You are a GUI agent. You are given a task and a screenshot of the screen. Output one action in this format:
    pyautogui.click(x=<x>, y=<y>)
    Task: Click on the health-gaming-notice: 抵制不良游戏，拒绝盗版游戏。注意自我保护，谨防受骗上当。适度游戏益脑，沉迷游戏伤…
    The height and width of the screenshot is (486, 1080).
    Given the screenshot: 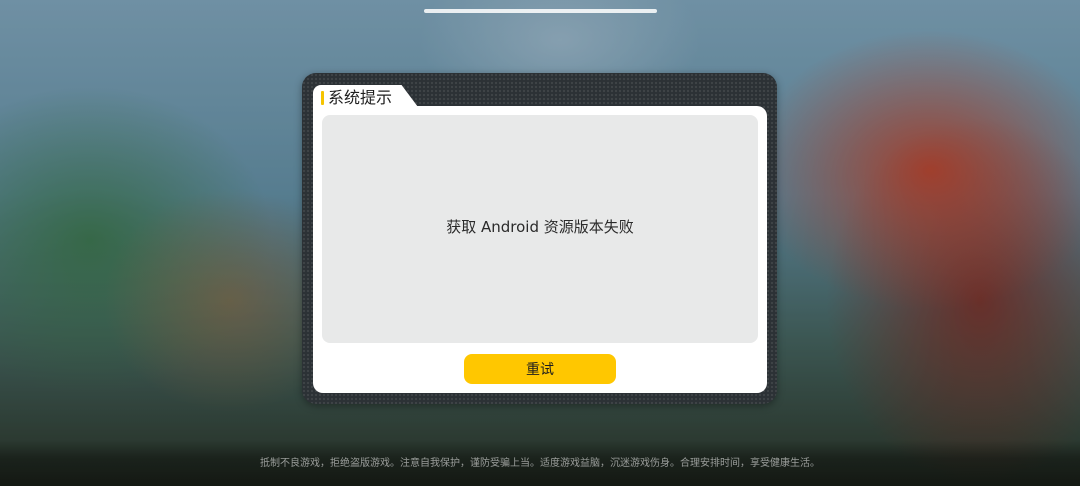 What is the action you would take?
    pyautogui.click(x=540, y=463)
    